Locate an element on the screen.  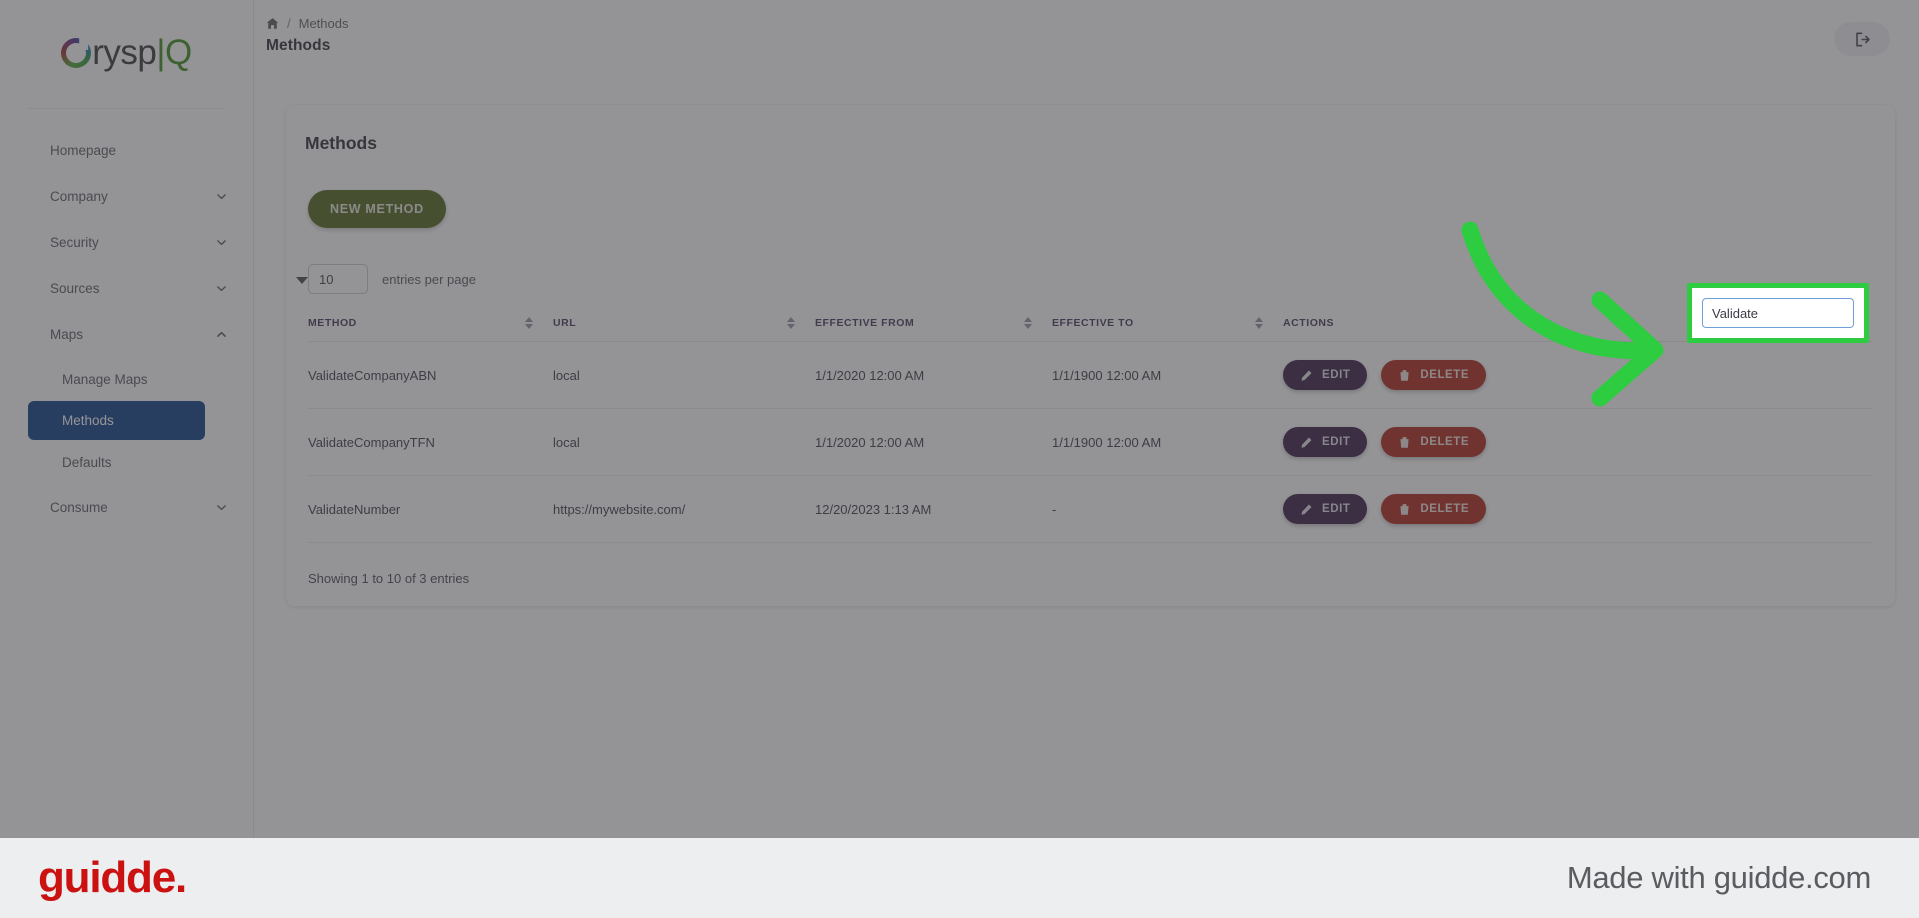
search-highlight-box is located at coordinates (1778, 313).